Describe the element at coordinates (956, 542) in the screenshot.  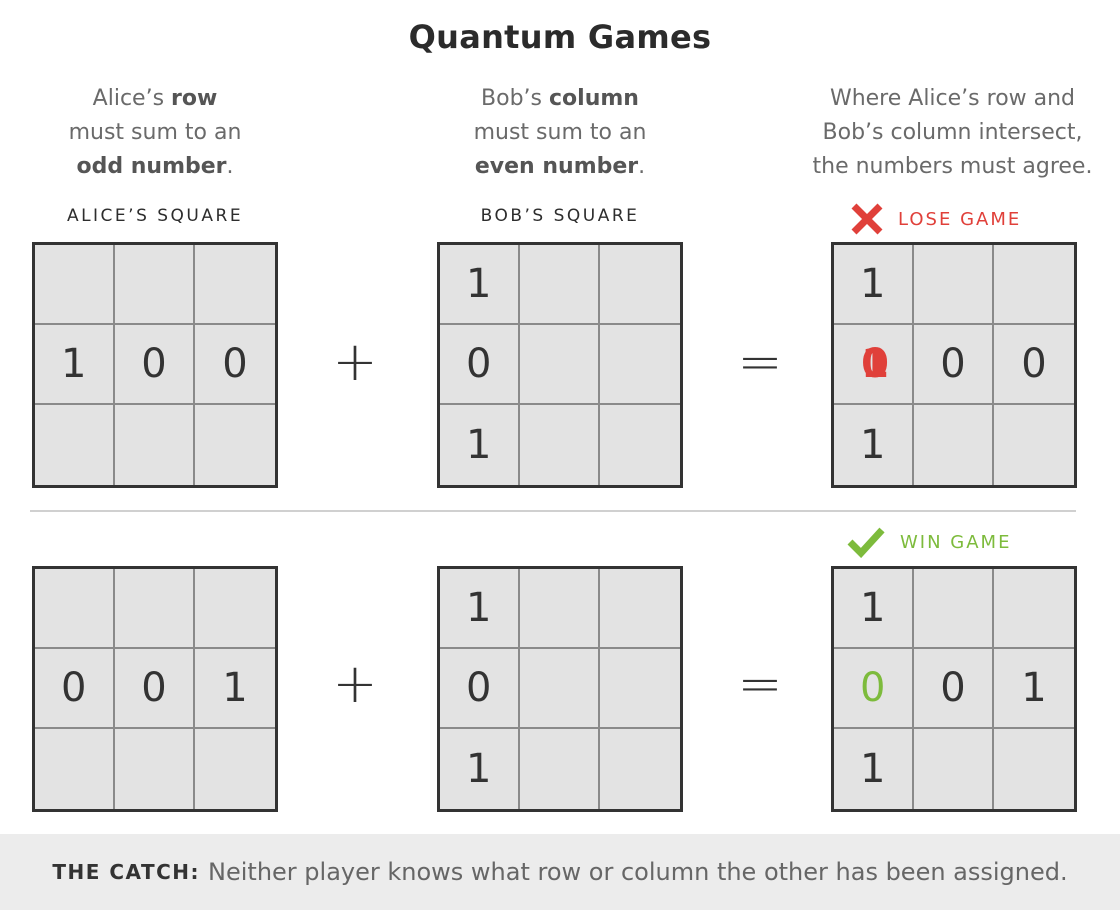
I see `win-game-label: WIN GAME` at that location.